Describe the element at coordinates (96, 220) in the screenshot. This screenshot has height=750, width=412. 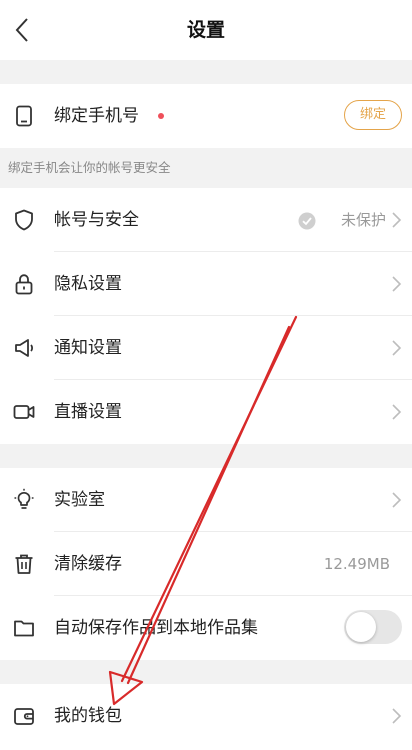
I see `settings-item-label: 帐号与安全` at that location.